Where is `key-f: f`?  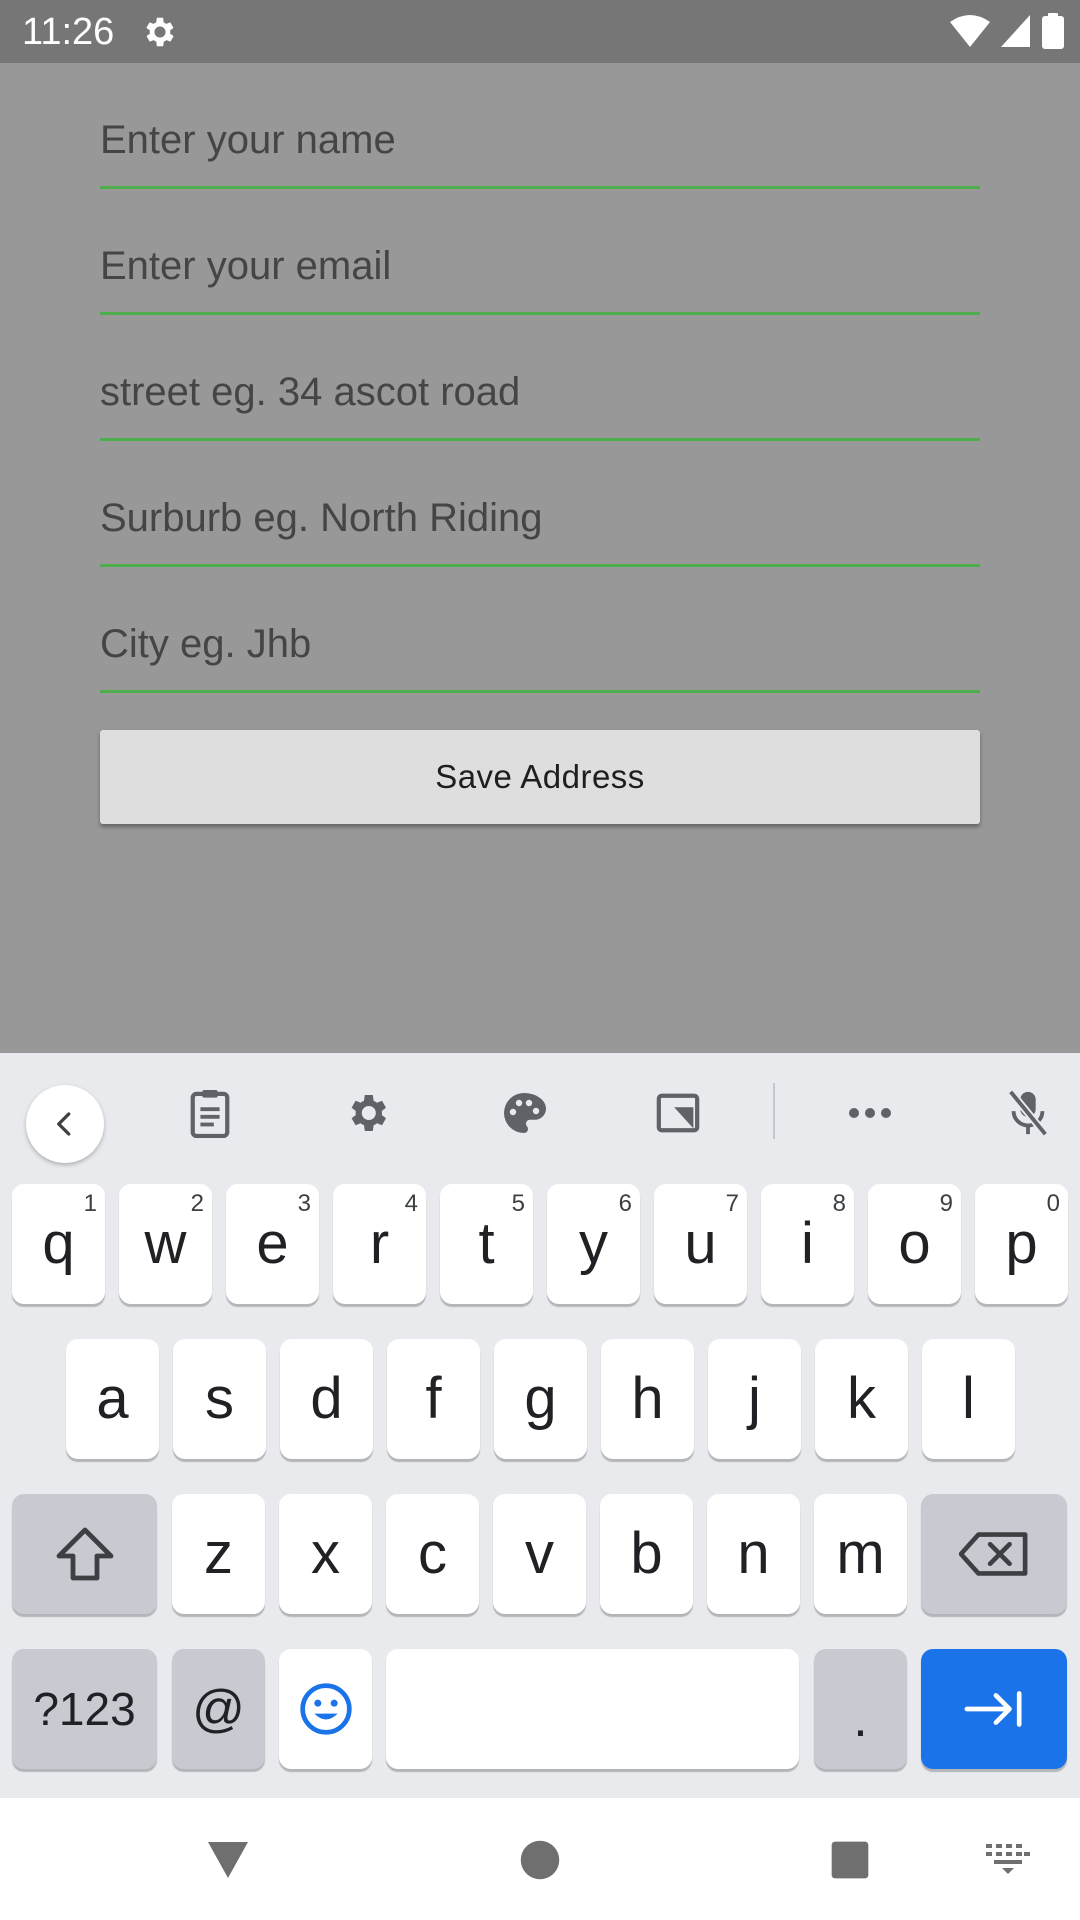 key-f: f is located at coordinates (433, 1399).